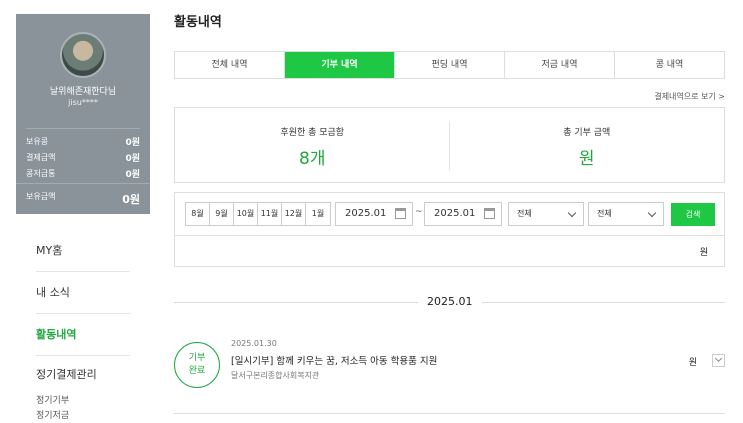 This screenshot has height=423, width=743. What do you see at coordinates (270, 214) in the screenshot?
I see `month-button: 11월` at bounding box center [270, 214].